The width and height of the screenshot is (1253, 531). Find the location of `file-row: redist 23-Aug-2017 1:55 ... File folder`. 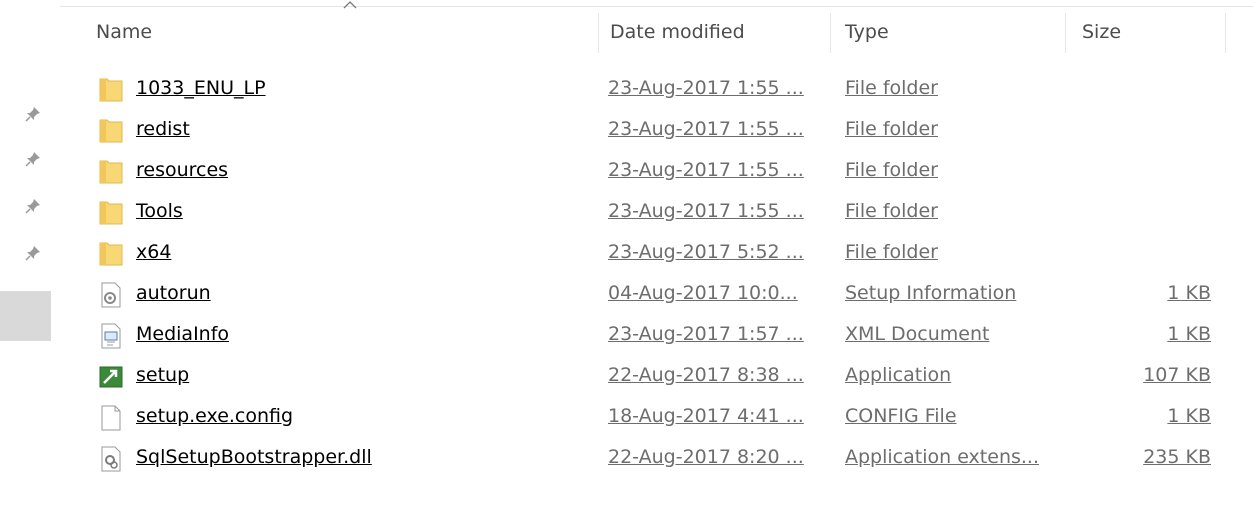

file-row: redist 23-Aug-2017 1:55 ... File folder is located at coordinates (656, 129).